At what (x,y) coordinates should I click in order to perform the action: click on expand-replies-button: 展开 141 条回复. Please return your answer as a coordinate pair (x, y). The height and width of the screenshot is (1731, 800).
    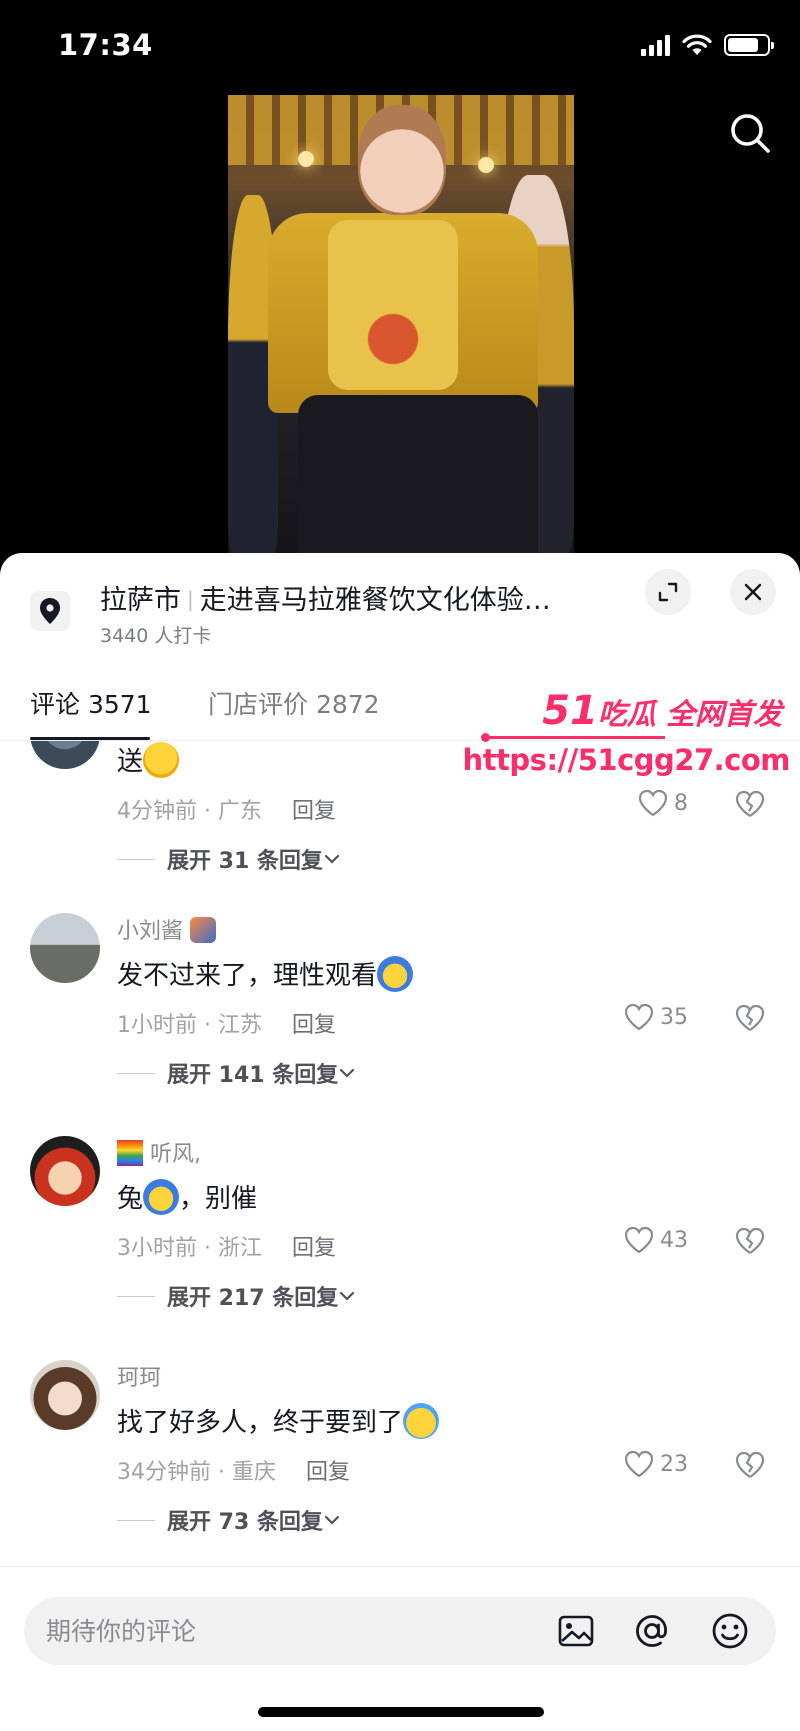
    Looking at the image, I should click on (236, 1073).